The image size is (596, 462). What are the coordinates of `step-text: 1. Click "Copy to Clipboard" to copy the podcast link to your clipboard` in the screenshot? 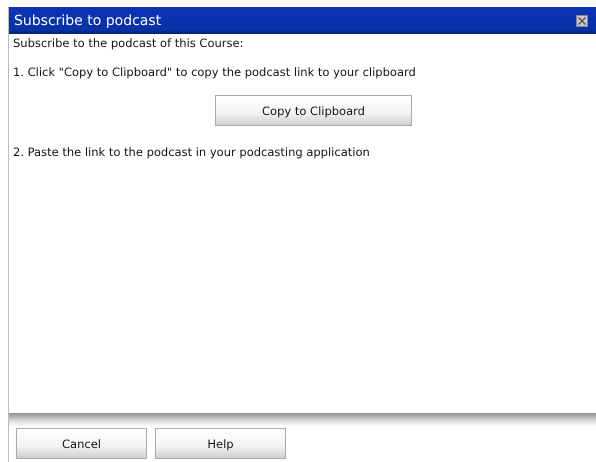 It's located at (215, 72).